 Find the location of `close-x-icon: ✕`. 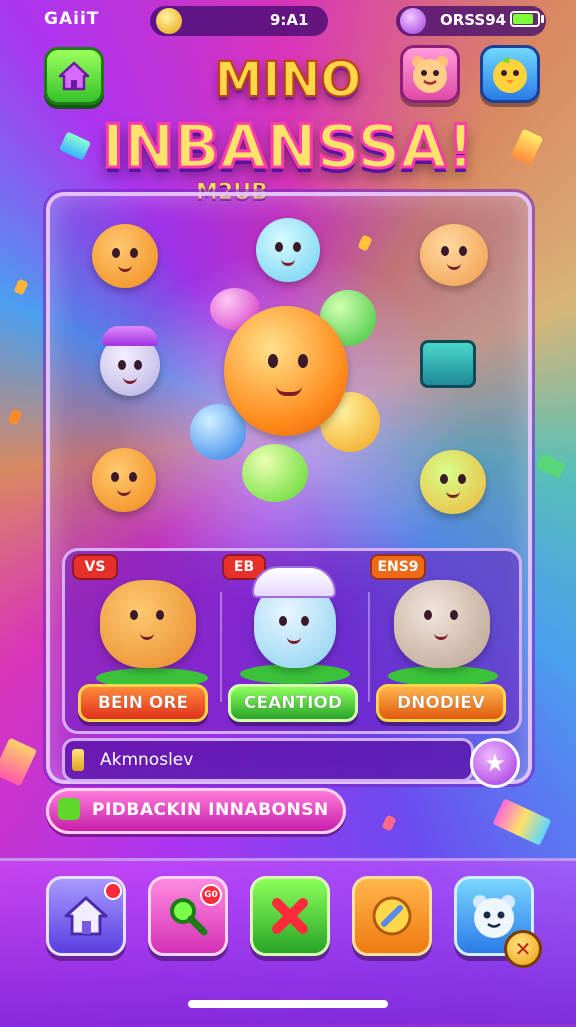

close-x-icon: ✕ is located at coordinates (523, 949).